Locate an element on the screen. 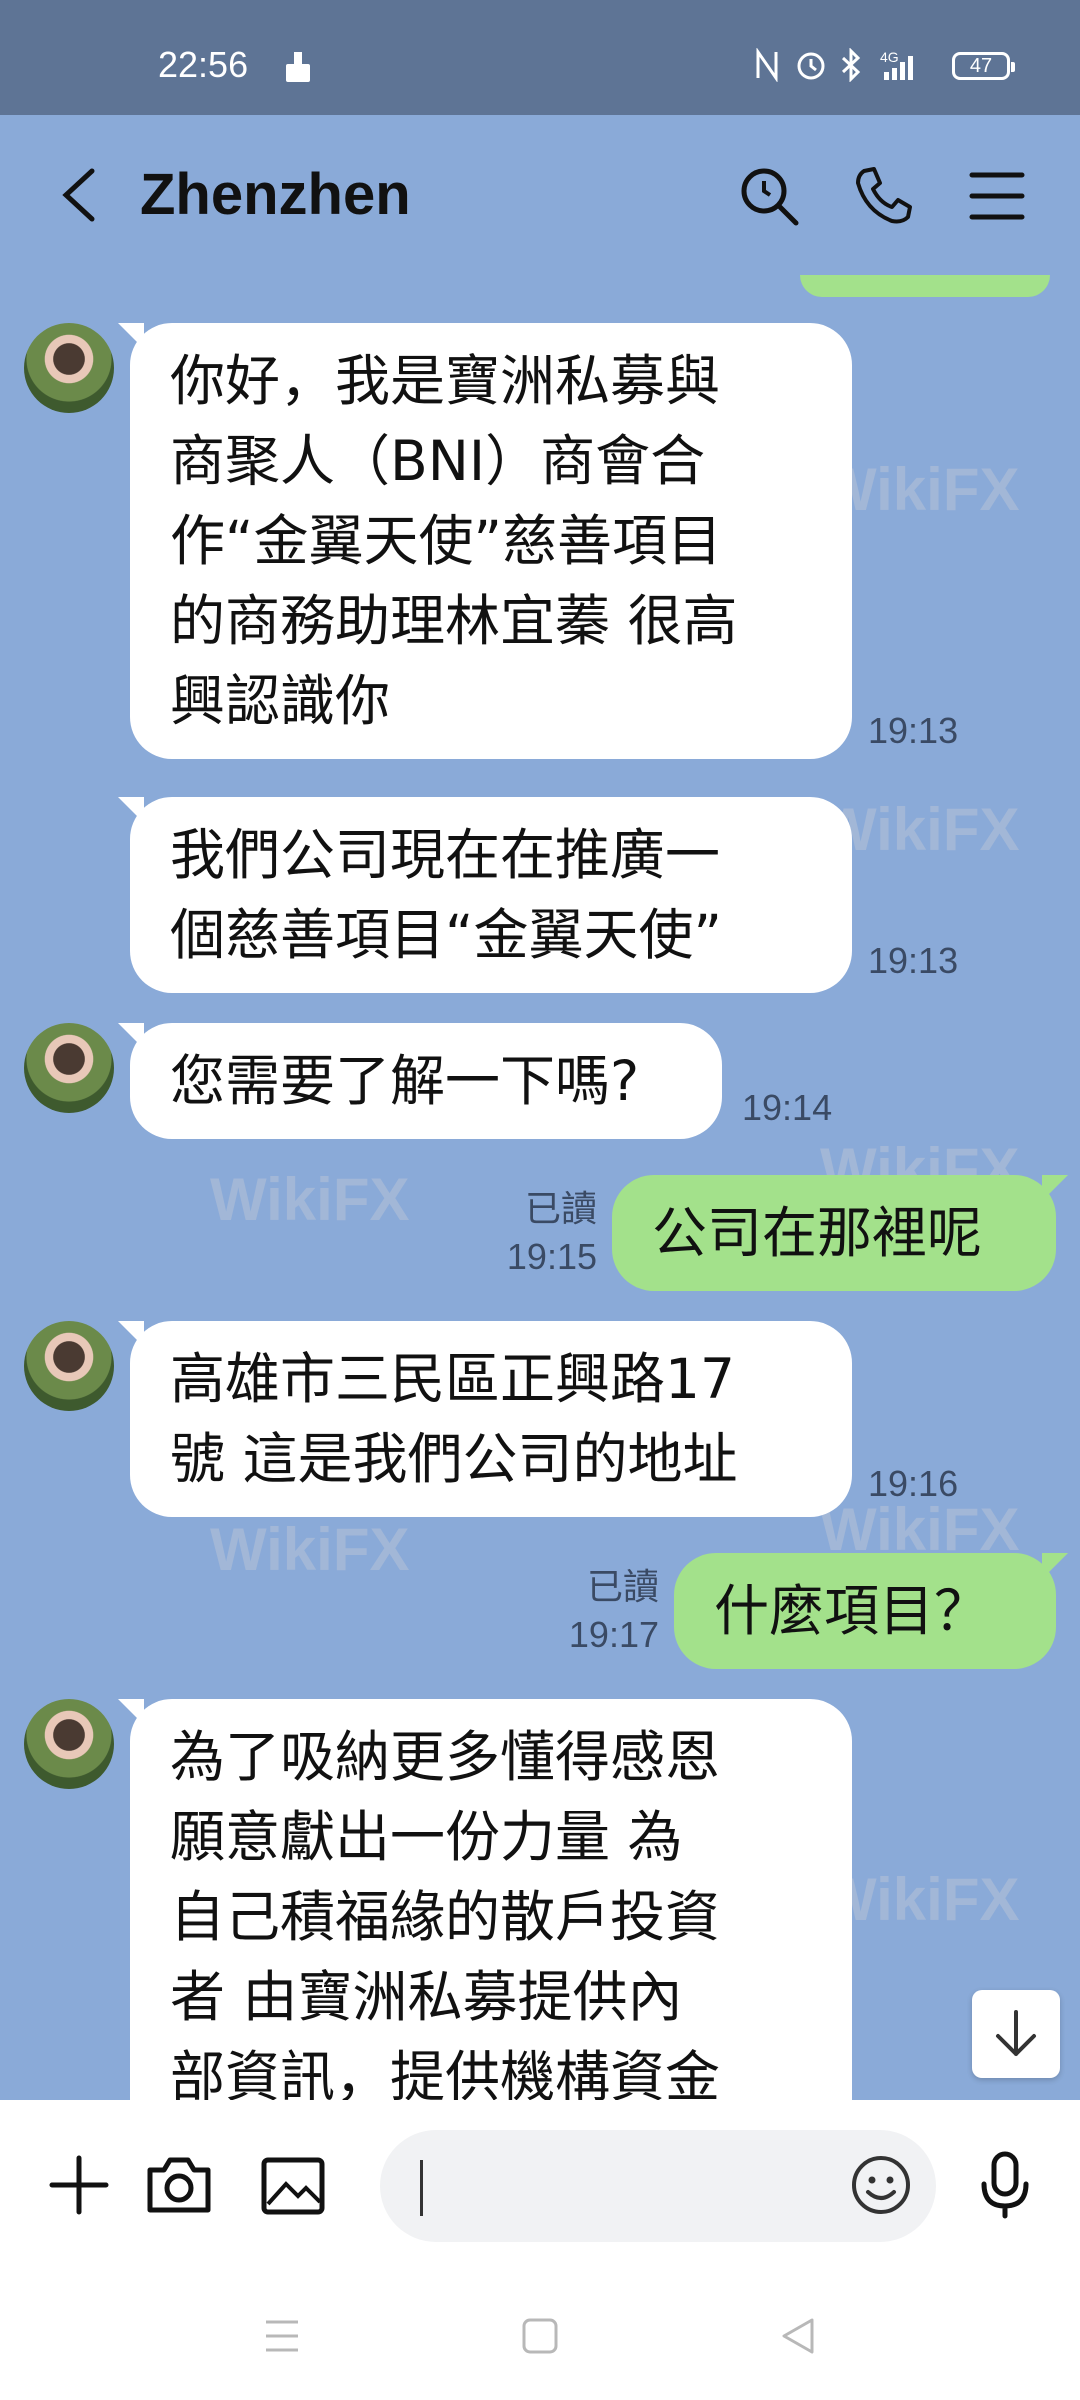 Image resolution: width=1080 pixels, height=2400 pixels. image-icon is located at coordinates (293, 2185).